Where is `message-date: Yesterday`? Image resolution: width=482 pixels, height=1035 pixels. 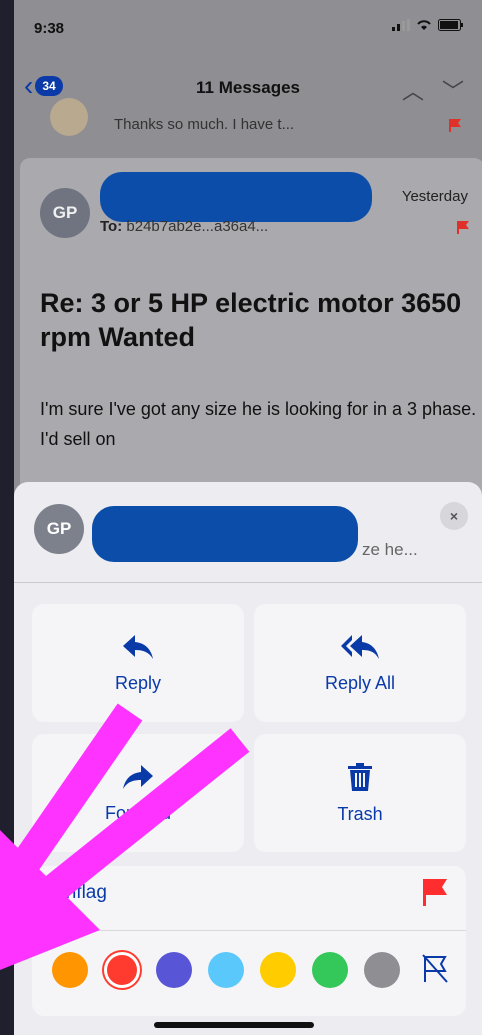 message-date: Yesterday is located at coordinates (434, 196).